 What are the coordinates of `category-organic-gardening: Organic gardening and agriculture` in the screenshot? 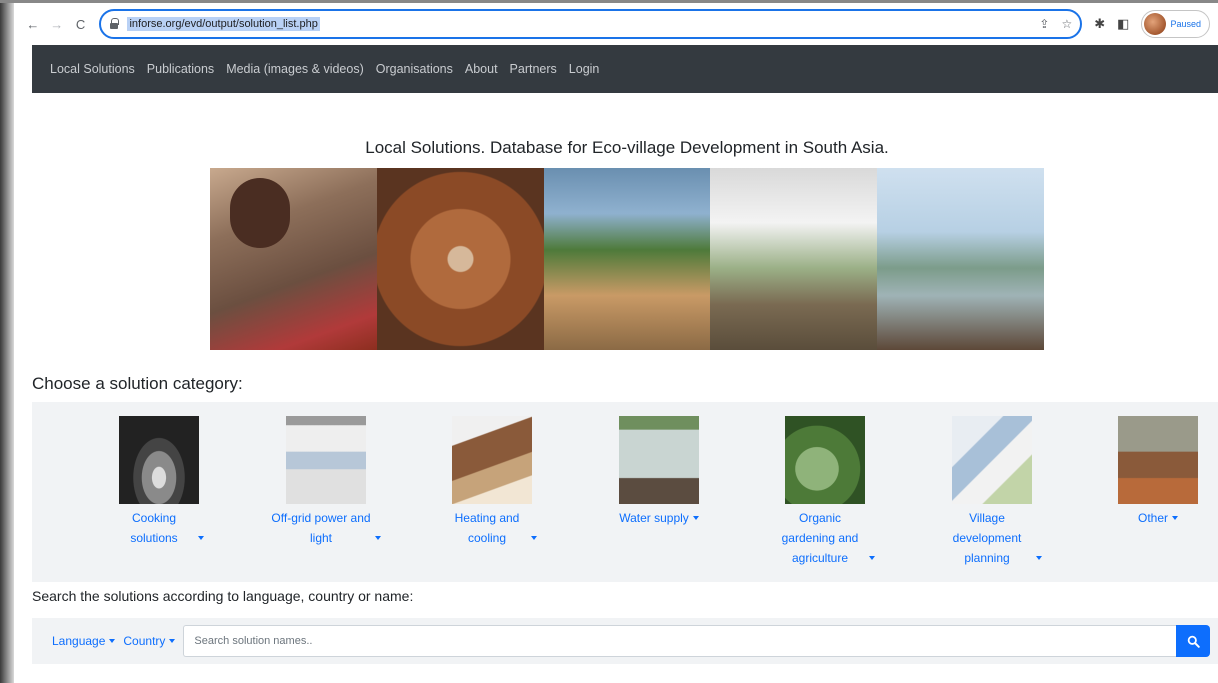 It's located at (825, 492).